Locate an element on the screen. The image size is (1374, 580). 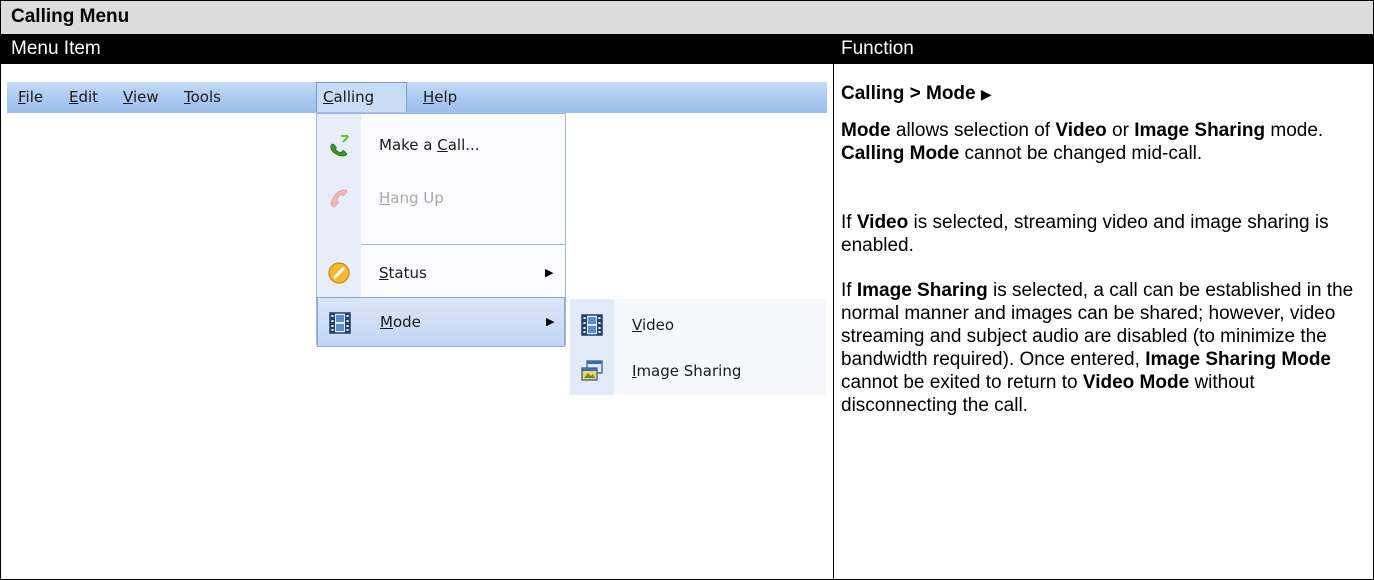
table-header-row: Menu Item Function is located at coordinates (687, 49).